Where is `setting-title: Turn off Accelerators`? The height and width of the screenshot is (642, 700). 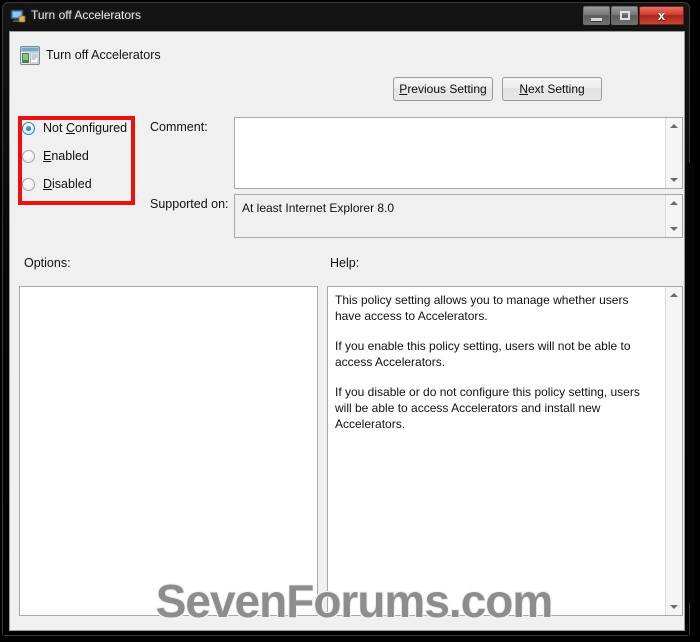
setting-title: Turn off Accelerators is located at coordinates (103, 55).